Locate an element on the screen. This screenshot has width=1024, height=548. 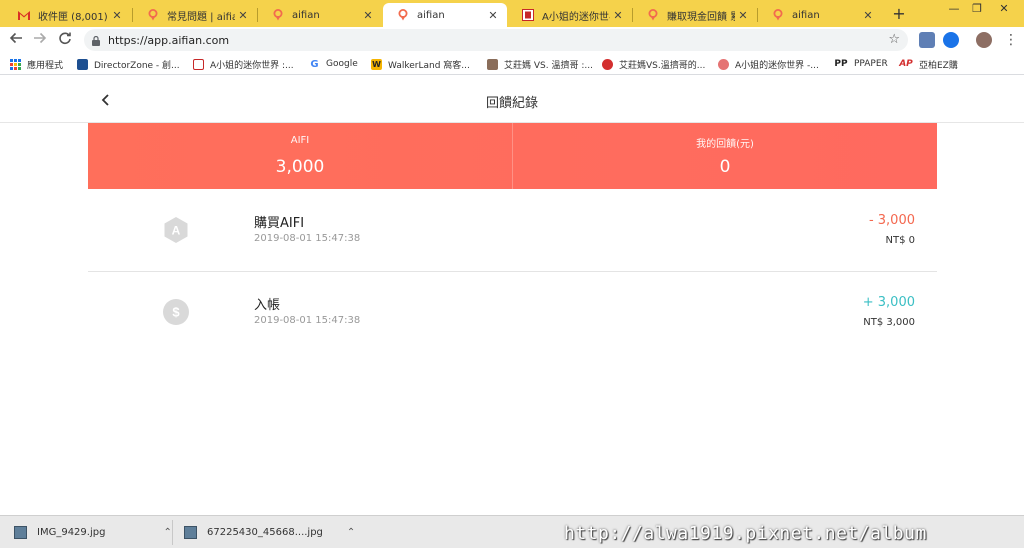
record-name: 入帳 is located at coordinates (267, 305).